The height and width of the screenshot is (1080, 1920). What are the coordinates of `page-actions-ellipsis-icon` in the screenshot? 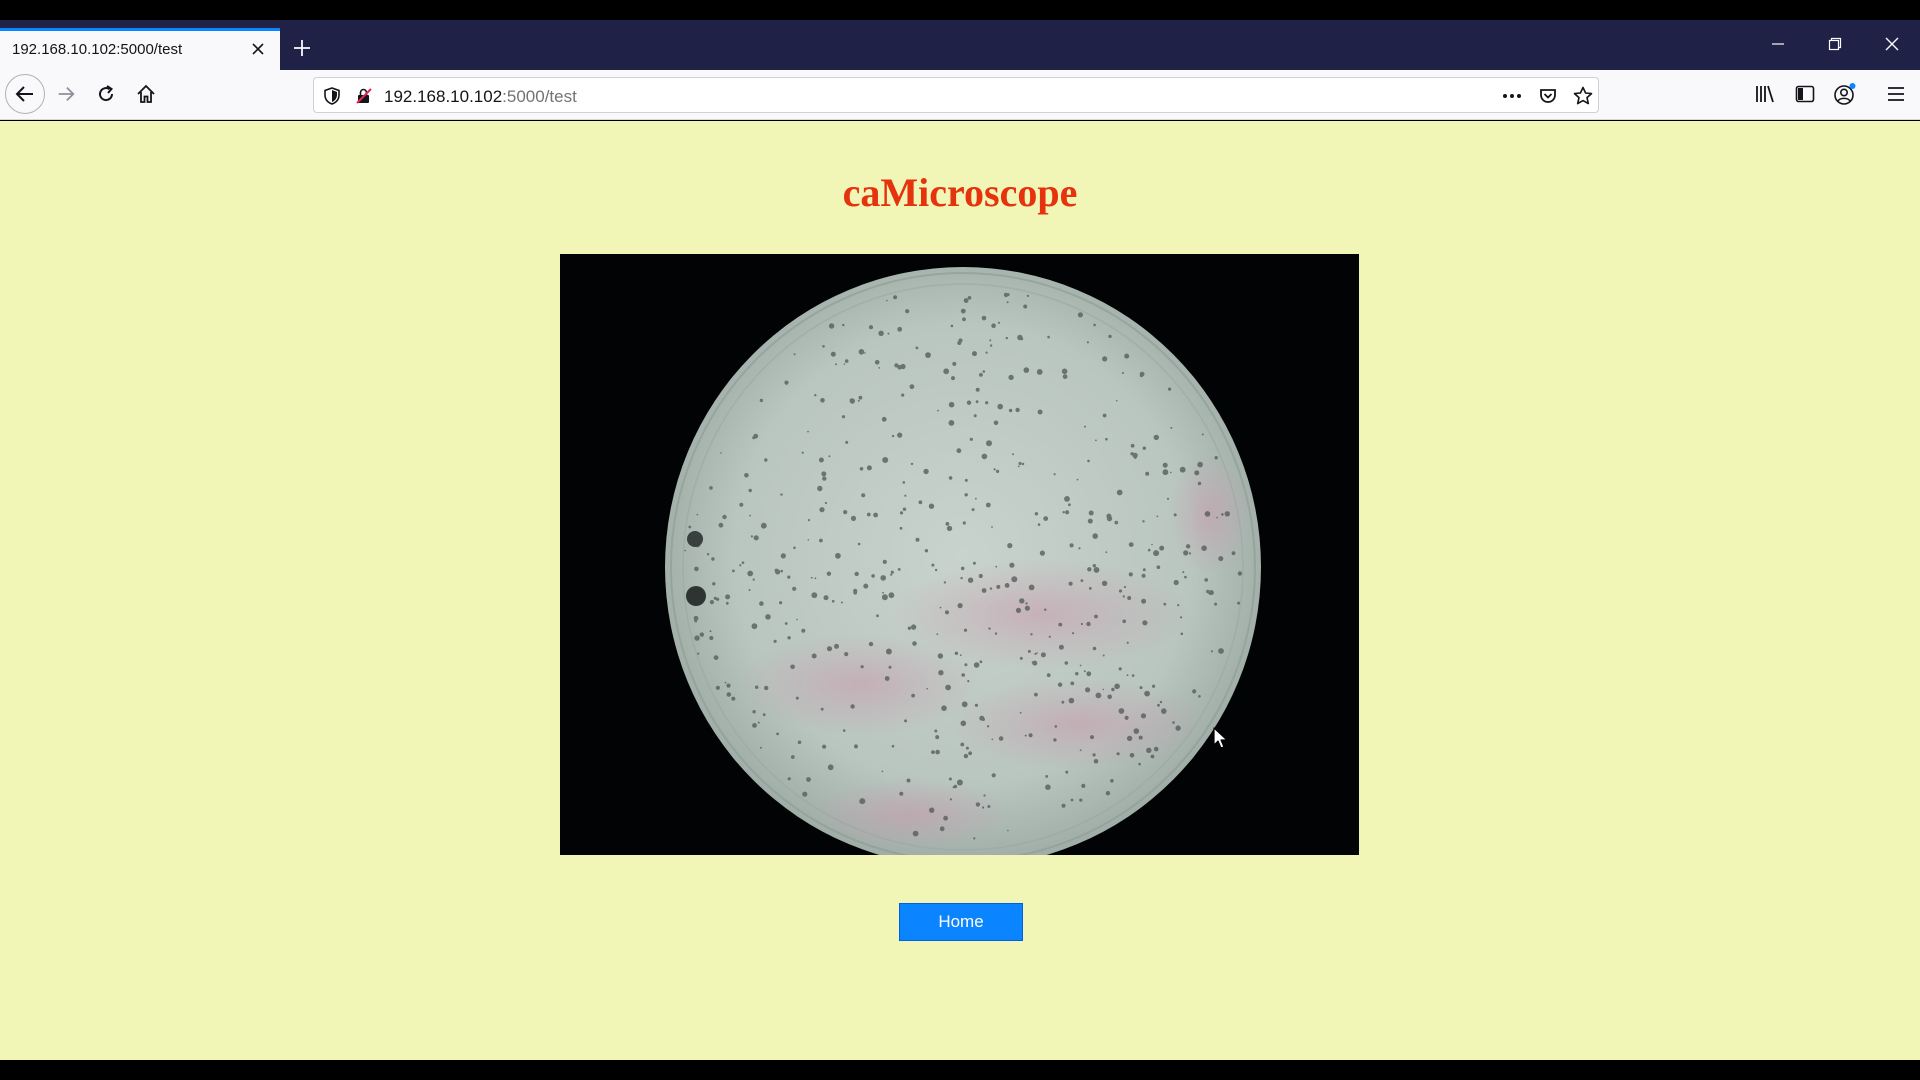 It's located at (1512, 96).